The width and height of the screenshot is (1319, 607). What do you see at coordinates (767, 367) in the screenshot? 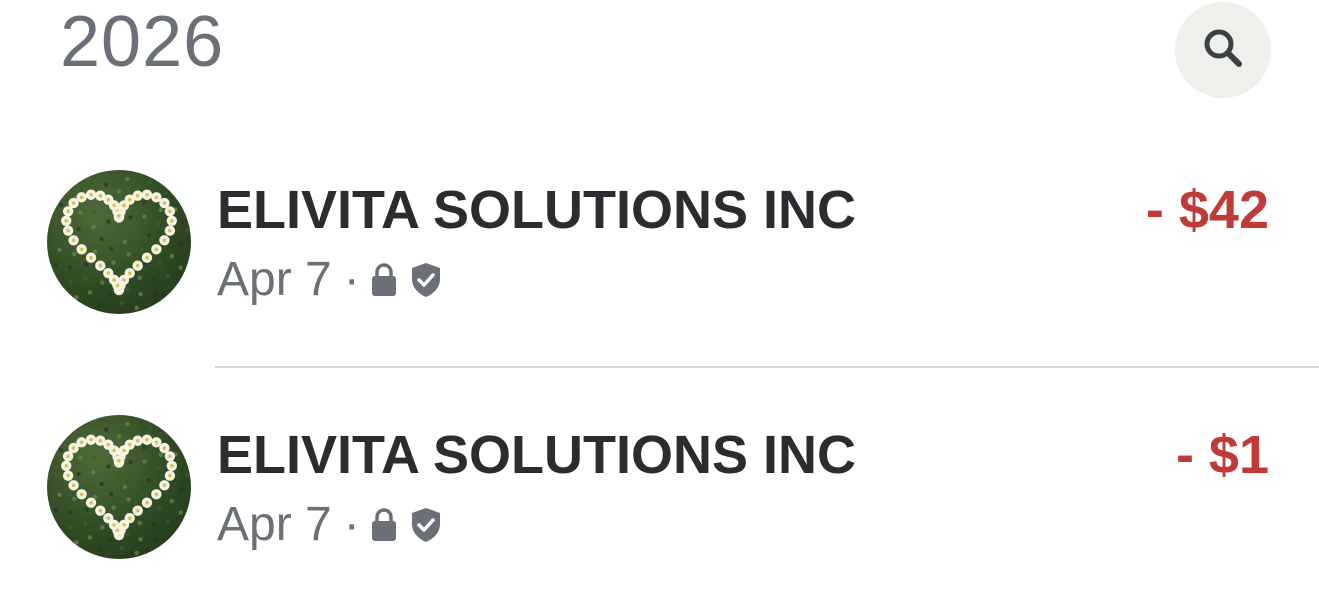
I see `row-divider` at bounding box center [767, 367].